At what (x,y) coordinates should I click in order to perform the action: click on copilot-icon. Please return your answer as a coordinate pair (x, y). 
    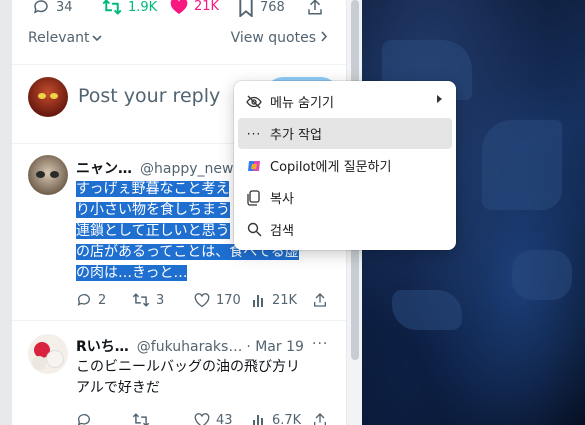
    Looking at the image, I should click on (254, 166).